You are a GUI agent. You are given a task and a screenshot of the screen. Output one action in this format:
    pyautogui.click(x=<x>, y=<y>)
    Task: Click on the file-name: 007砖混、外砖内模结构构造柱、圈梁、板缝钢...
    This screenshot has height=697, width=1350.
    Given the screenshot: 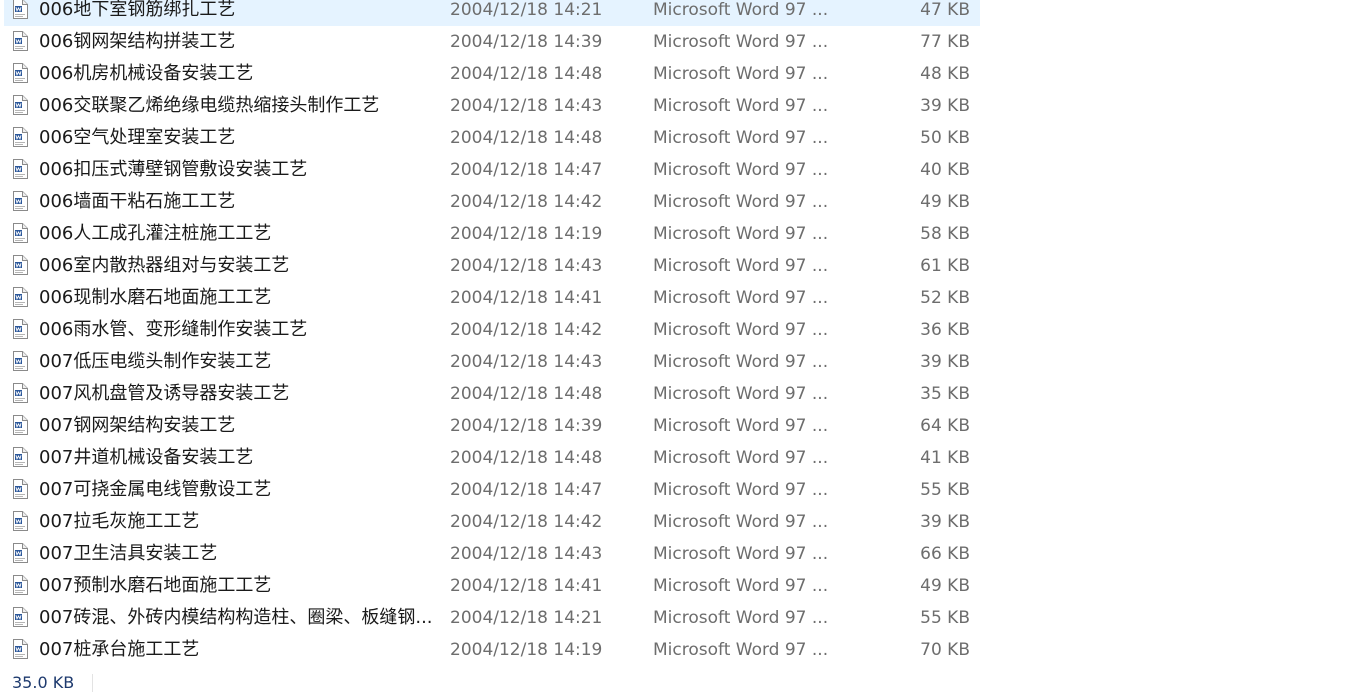 What is the action you would take?
    pyautogui.click(x=236, y=617)
    